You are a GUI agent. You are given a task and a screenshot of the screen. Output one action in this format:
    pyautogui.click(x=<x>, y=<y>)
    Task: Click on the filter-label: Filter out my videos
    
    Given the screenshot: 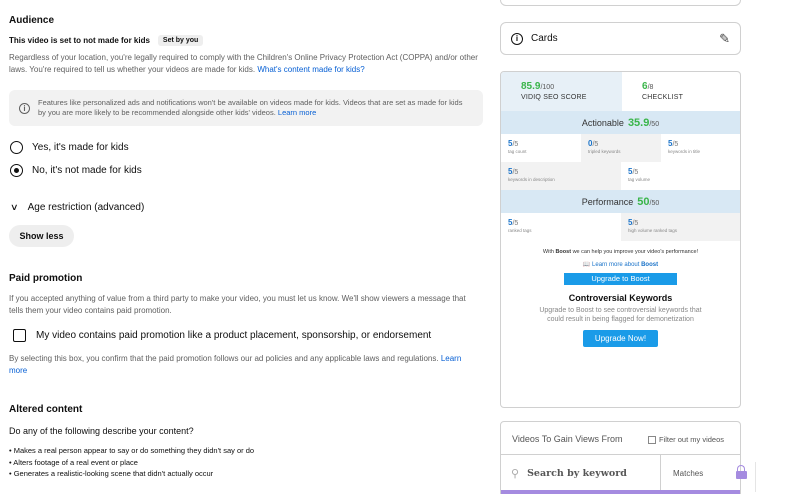 What is the action you would take?
    pyautogui.click(x=692, y=439)
    